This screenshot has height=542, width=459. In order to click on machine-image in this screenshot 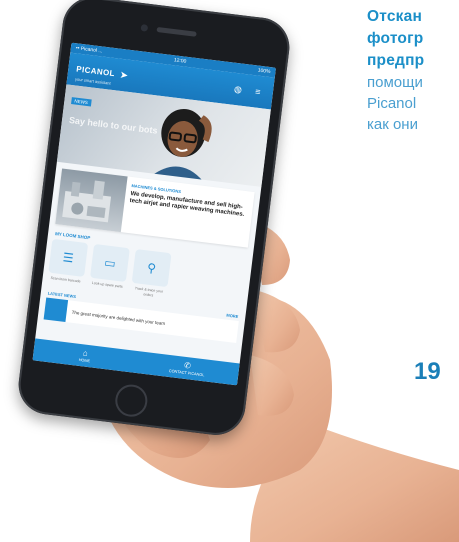, I will do `click(91, 200)`.